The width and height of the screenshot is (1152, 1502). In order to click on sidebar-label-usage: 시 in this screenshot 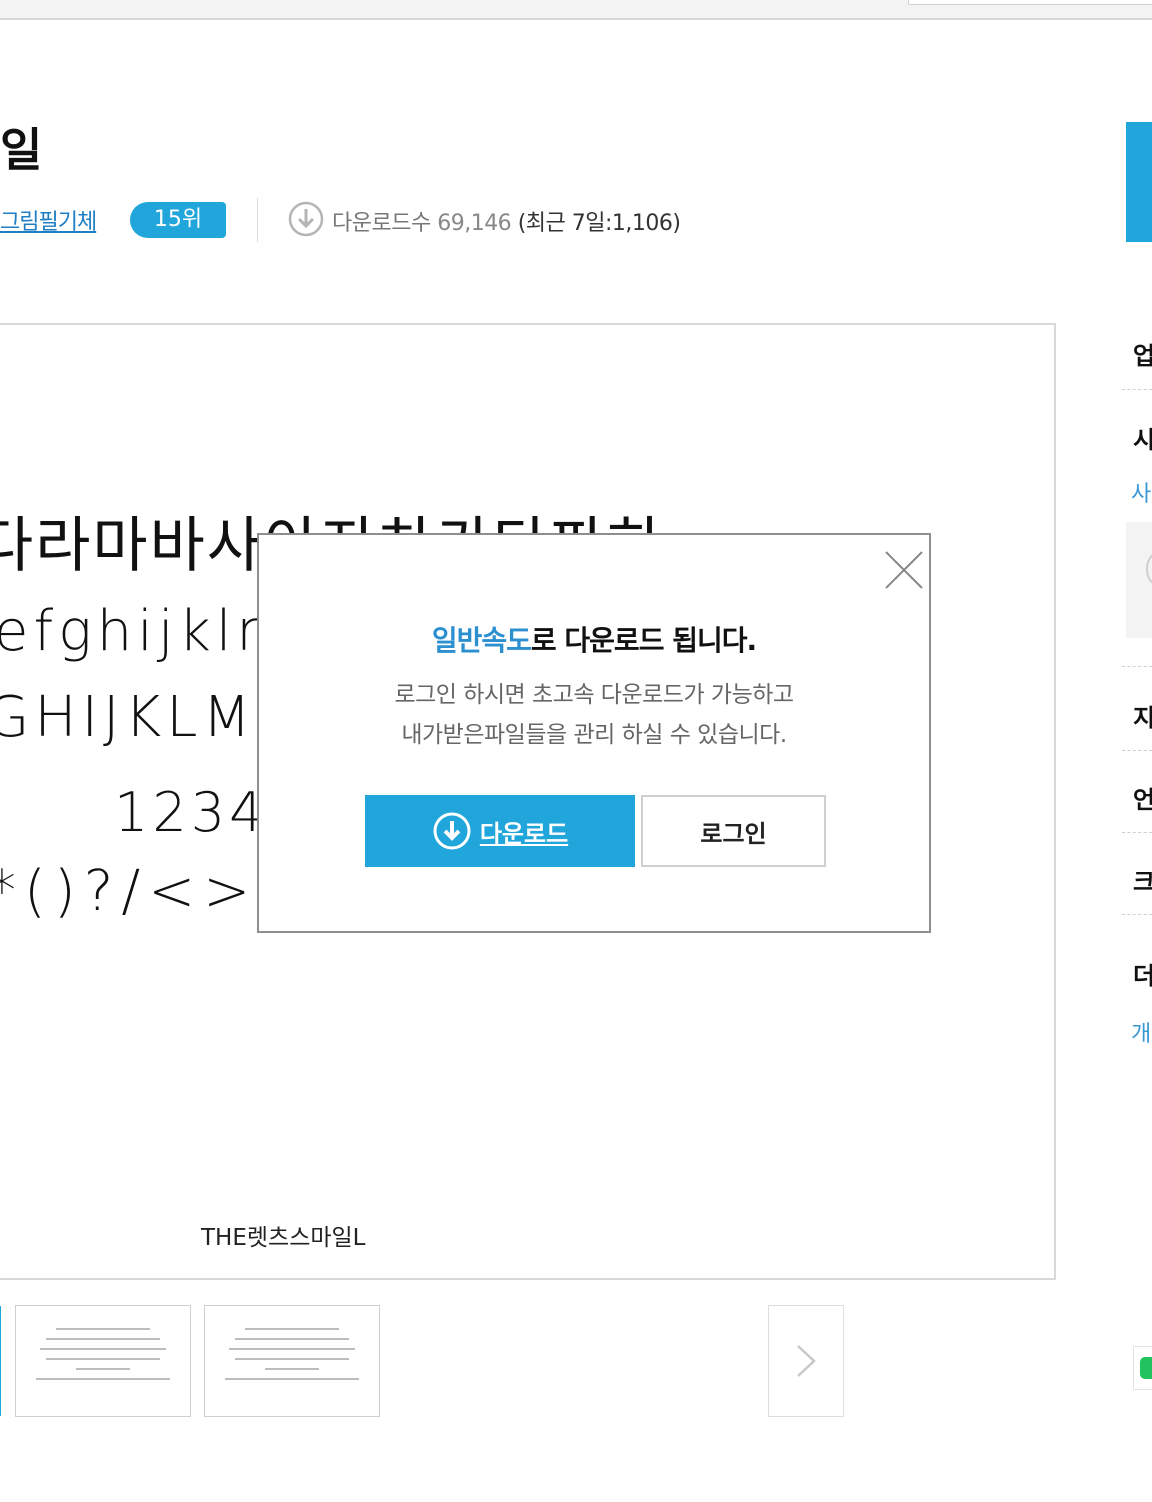, I will do `click(1142, 440)`.